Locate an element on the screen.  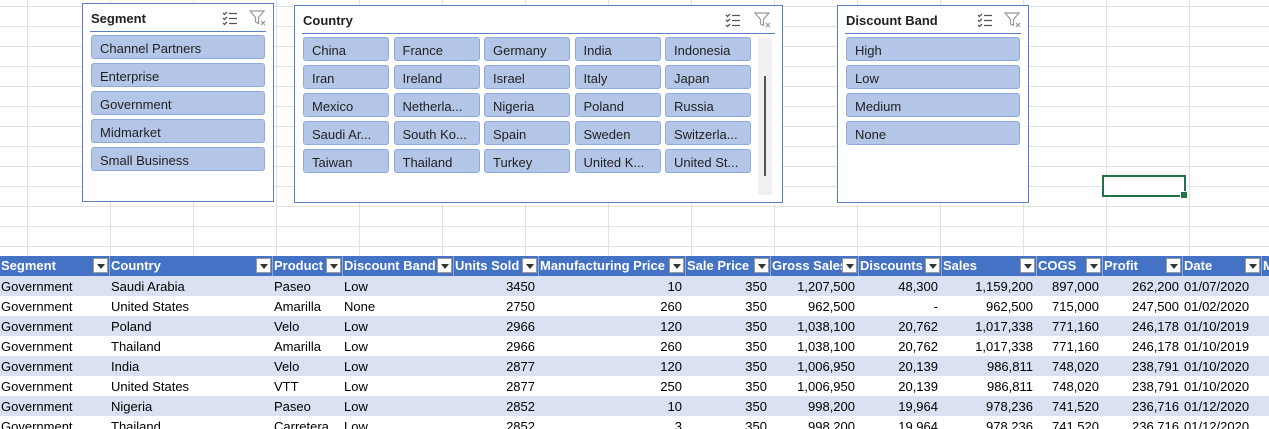
table-cell: 250 is located at coordinates (612, 386).